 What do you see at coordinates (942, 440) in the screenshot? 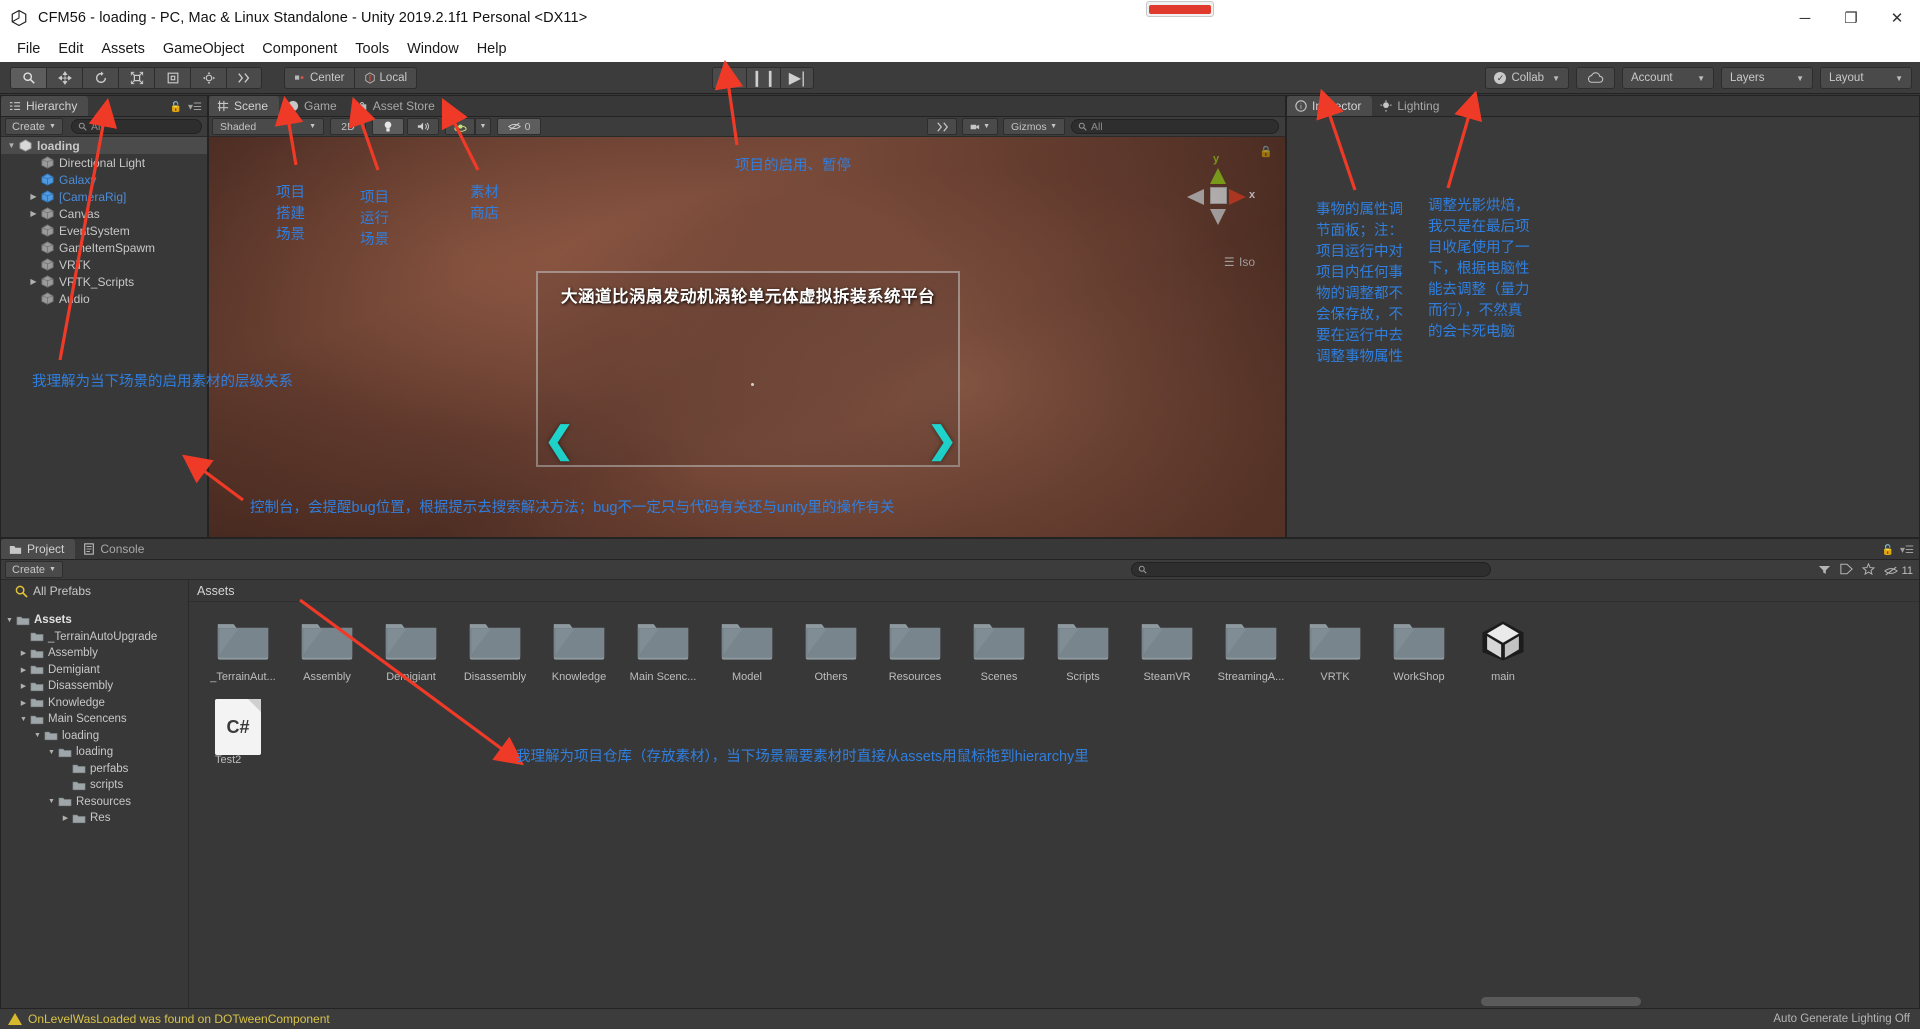
I see `nav-next-arrow: ❯` at bounding box center [942, 440].